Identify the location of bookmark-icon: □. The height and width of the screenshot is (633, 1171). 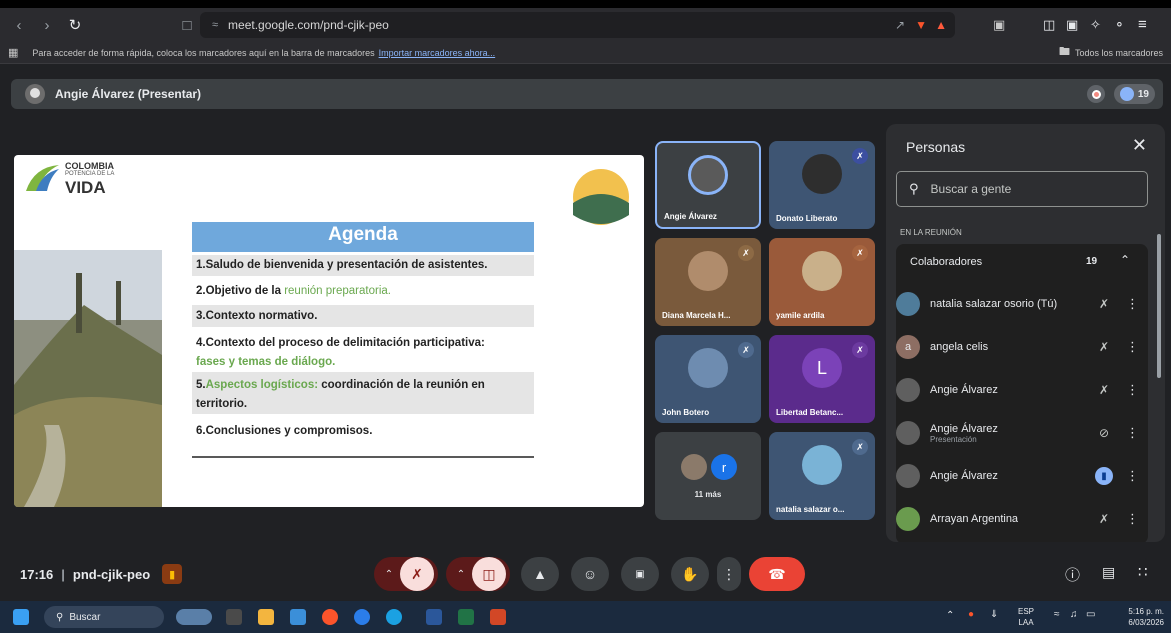
(187, 25).